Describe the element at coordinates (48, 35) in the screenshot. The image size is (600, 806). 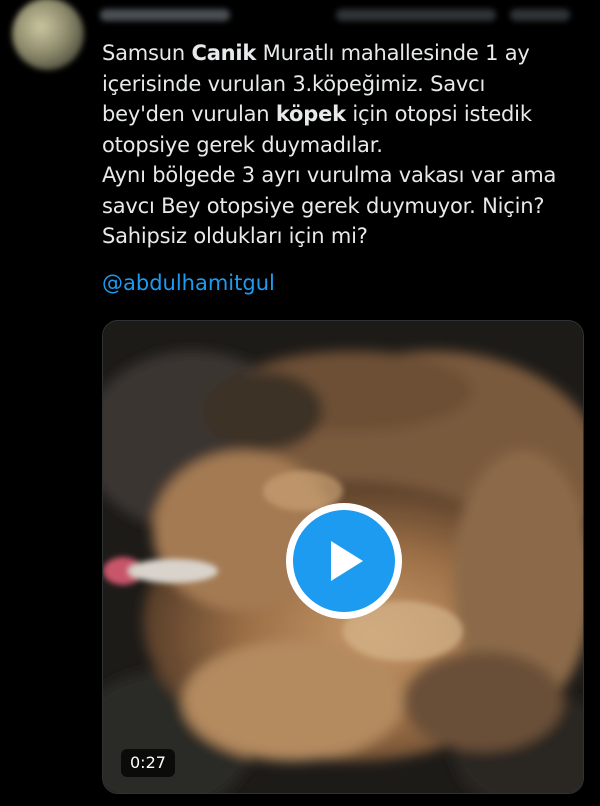
I see `avatar` at that location.